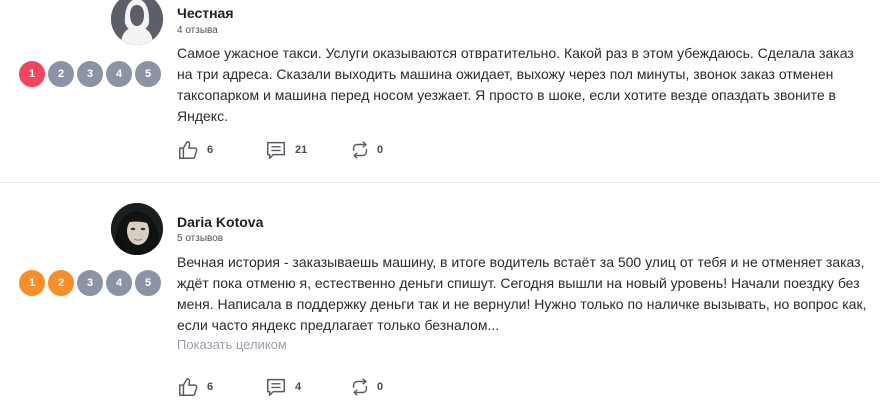 The width and height of the screenshot is (880, 412). What do you see at coordinates (197, 30) in the screenshot?
I see `author-review-count: 4 отзыва` at bounding box center [197, 30].